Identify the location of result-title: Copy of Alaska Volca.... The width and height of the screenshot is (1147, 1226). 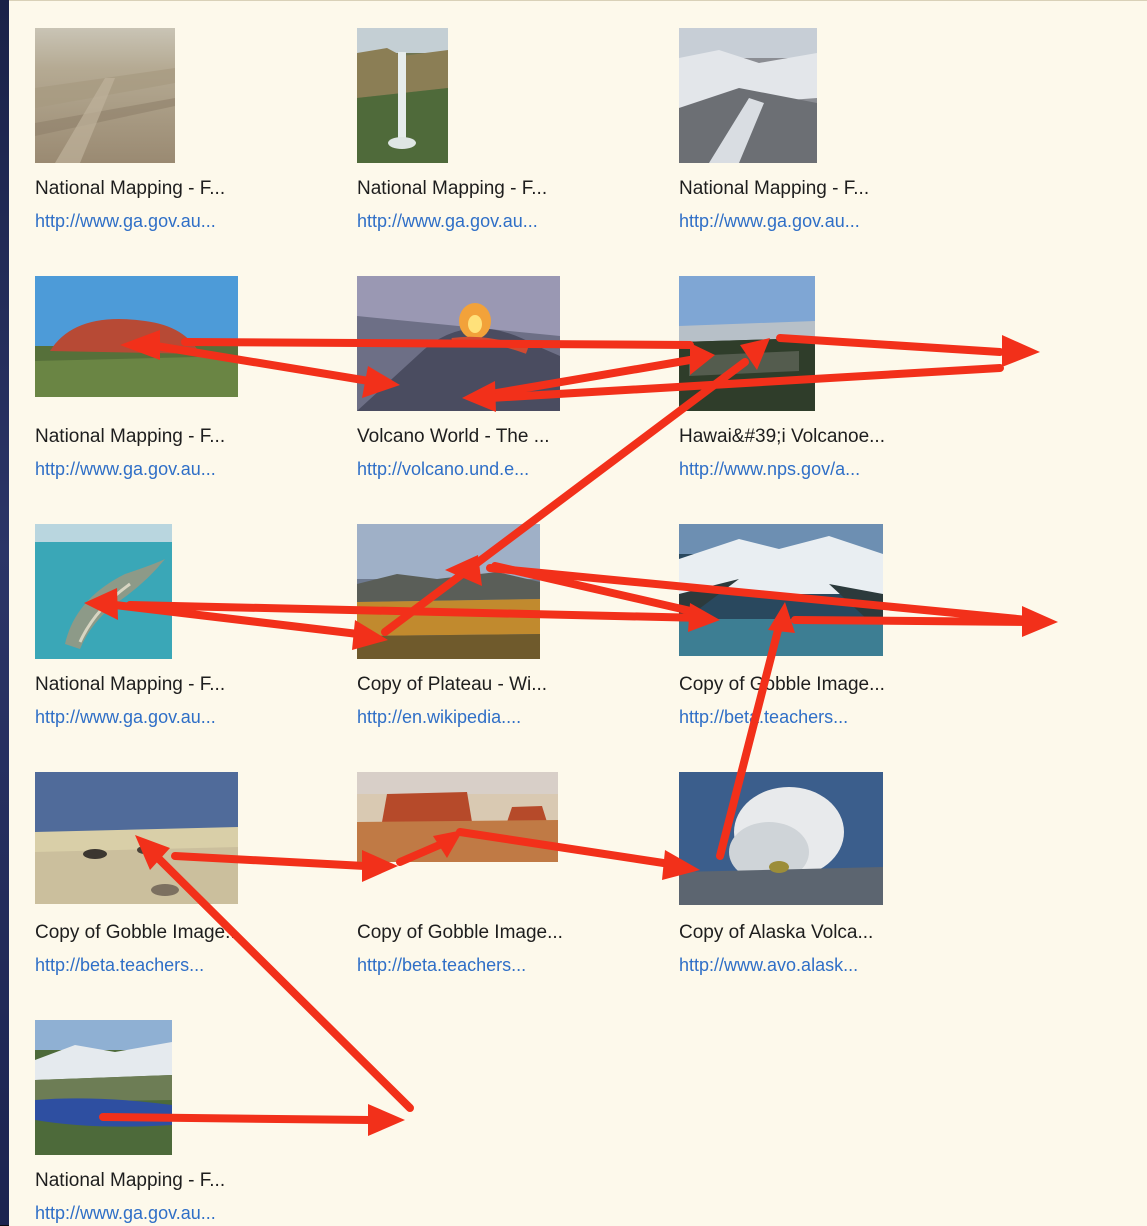
(776, 933).